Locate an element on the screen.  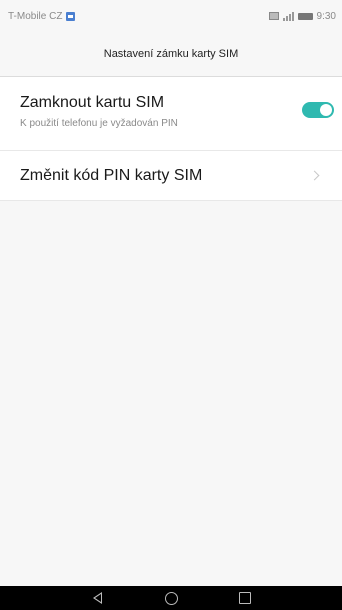
clock: 9:30 is located at coordinates (326, 16).